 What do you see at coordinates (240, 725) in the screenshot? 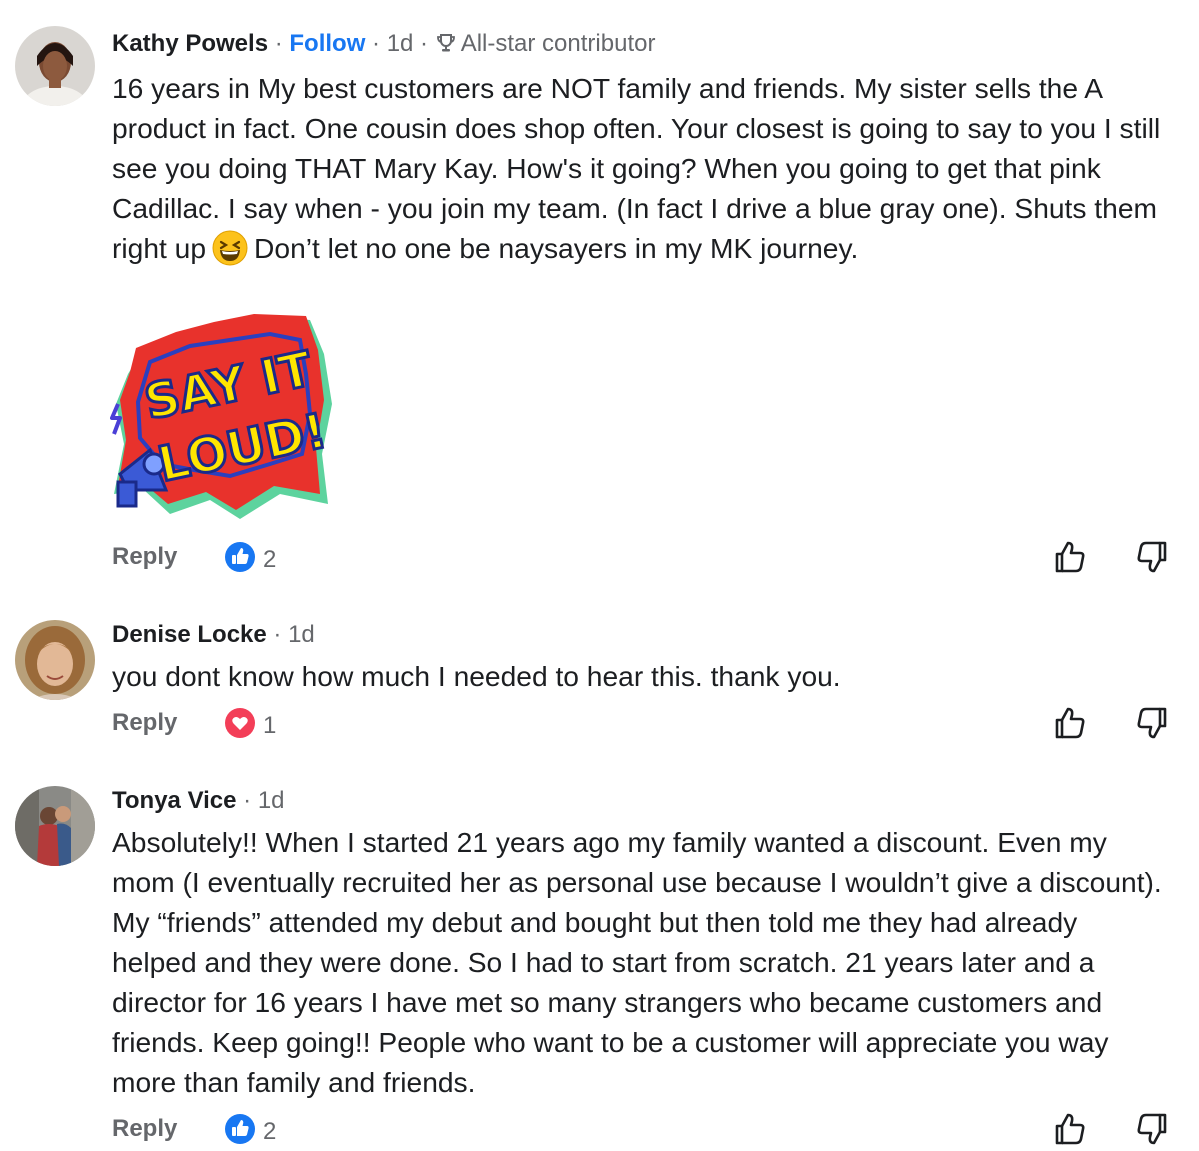
I see `love-icon` at bounding box center [240, 725].